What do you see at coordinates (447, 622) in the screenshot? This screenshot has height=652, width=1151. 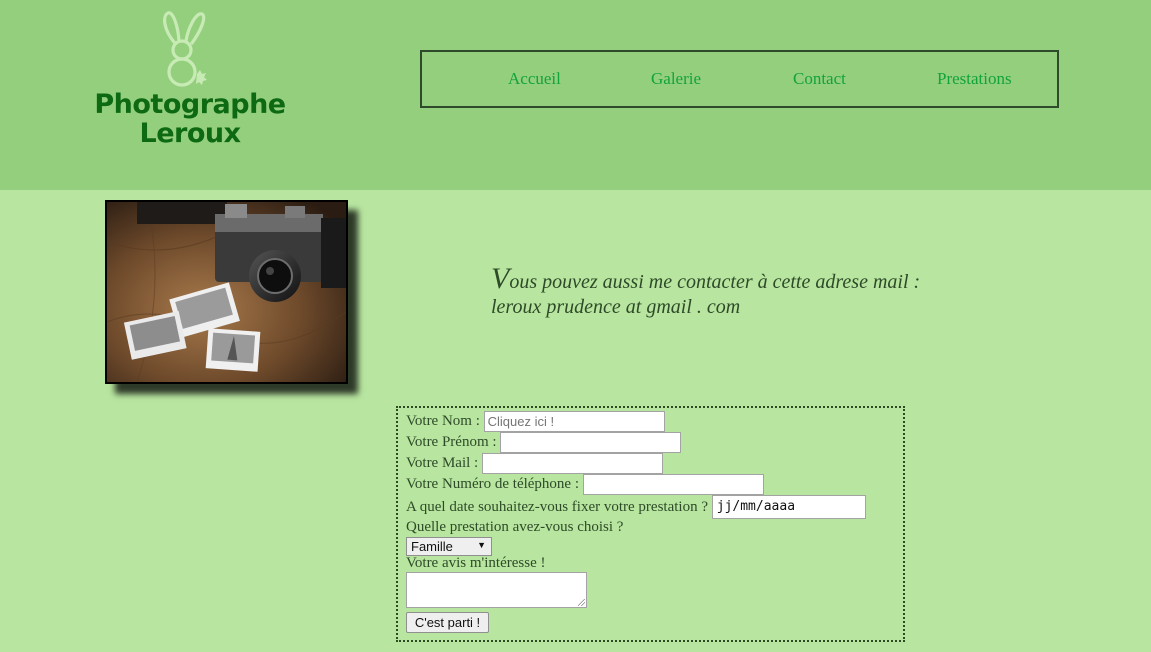 I see `submit-button: C'est parti !` at bounding box center [447, 622].